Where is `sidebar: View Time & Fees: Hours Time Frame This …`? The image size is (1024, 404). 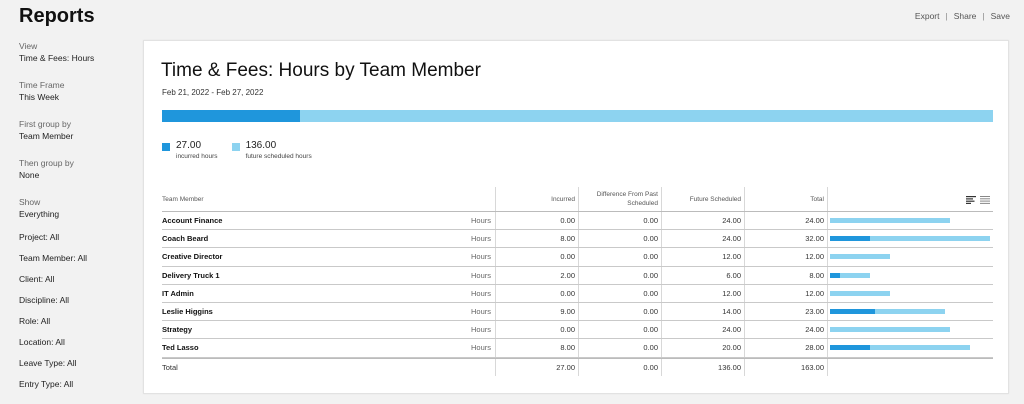
sidebar: View Time & Fees: Hours Time Frame This … is located at coordinates (76, 219).